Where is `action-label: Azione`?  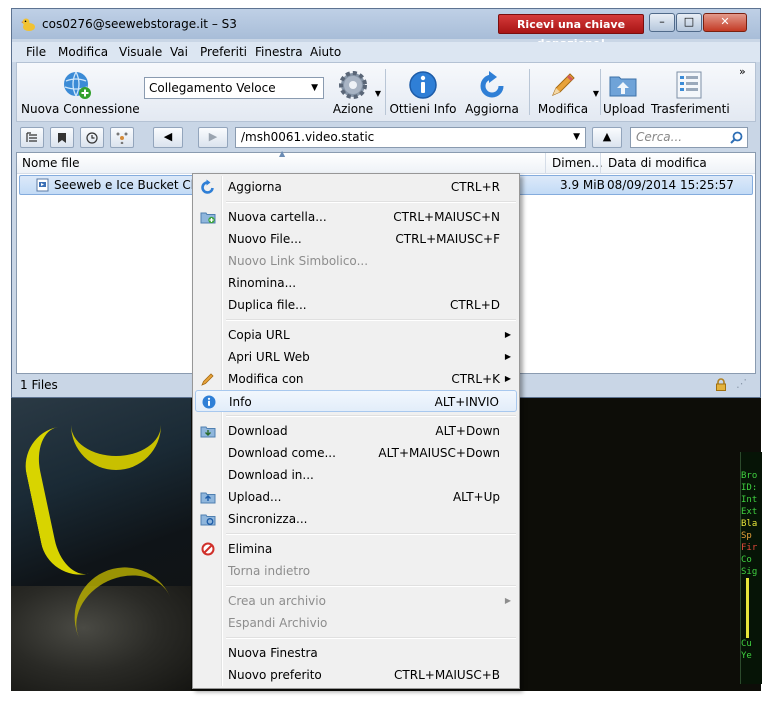
action-label: Azione is located at coordinates (353, 109).